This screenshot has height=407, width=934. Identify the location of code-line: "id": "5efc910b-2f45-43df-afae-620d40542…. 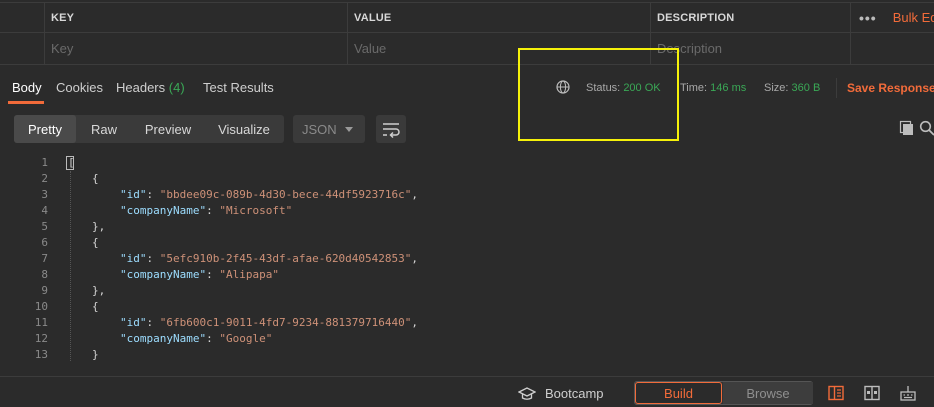
(269, 258).